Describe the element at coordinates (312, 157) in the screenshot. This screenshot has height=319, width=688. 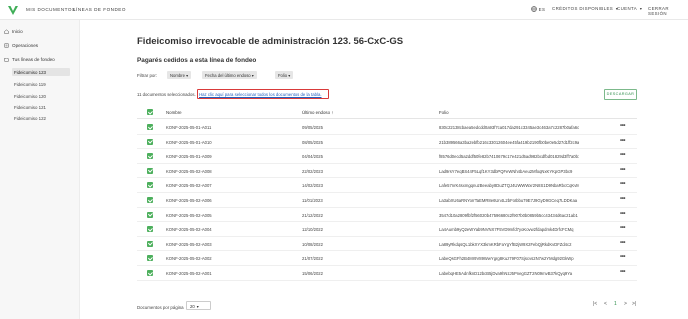
I see `cell-last-endorsement: 04/04/2025` at that location.